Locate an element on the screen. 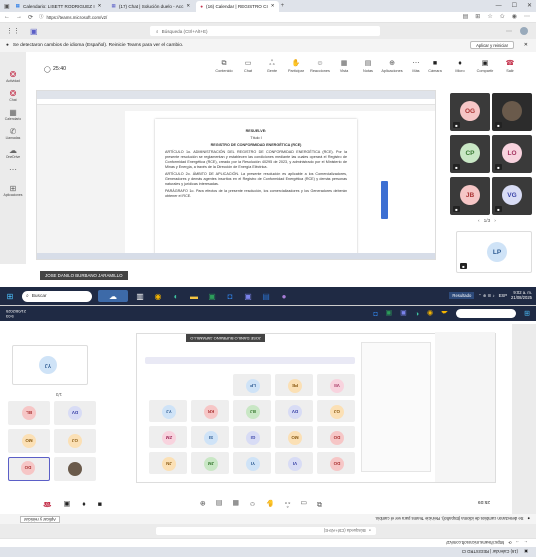  content-button: ⧉ Contenido is located at coordinates (224, 66).